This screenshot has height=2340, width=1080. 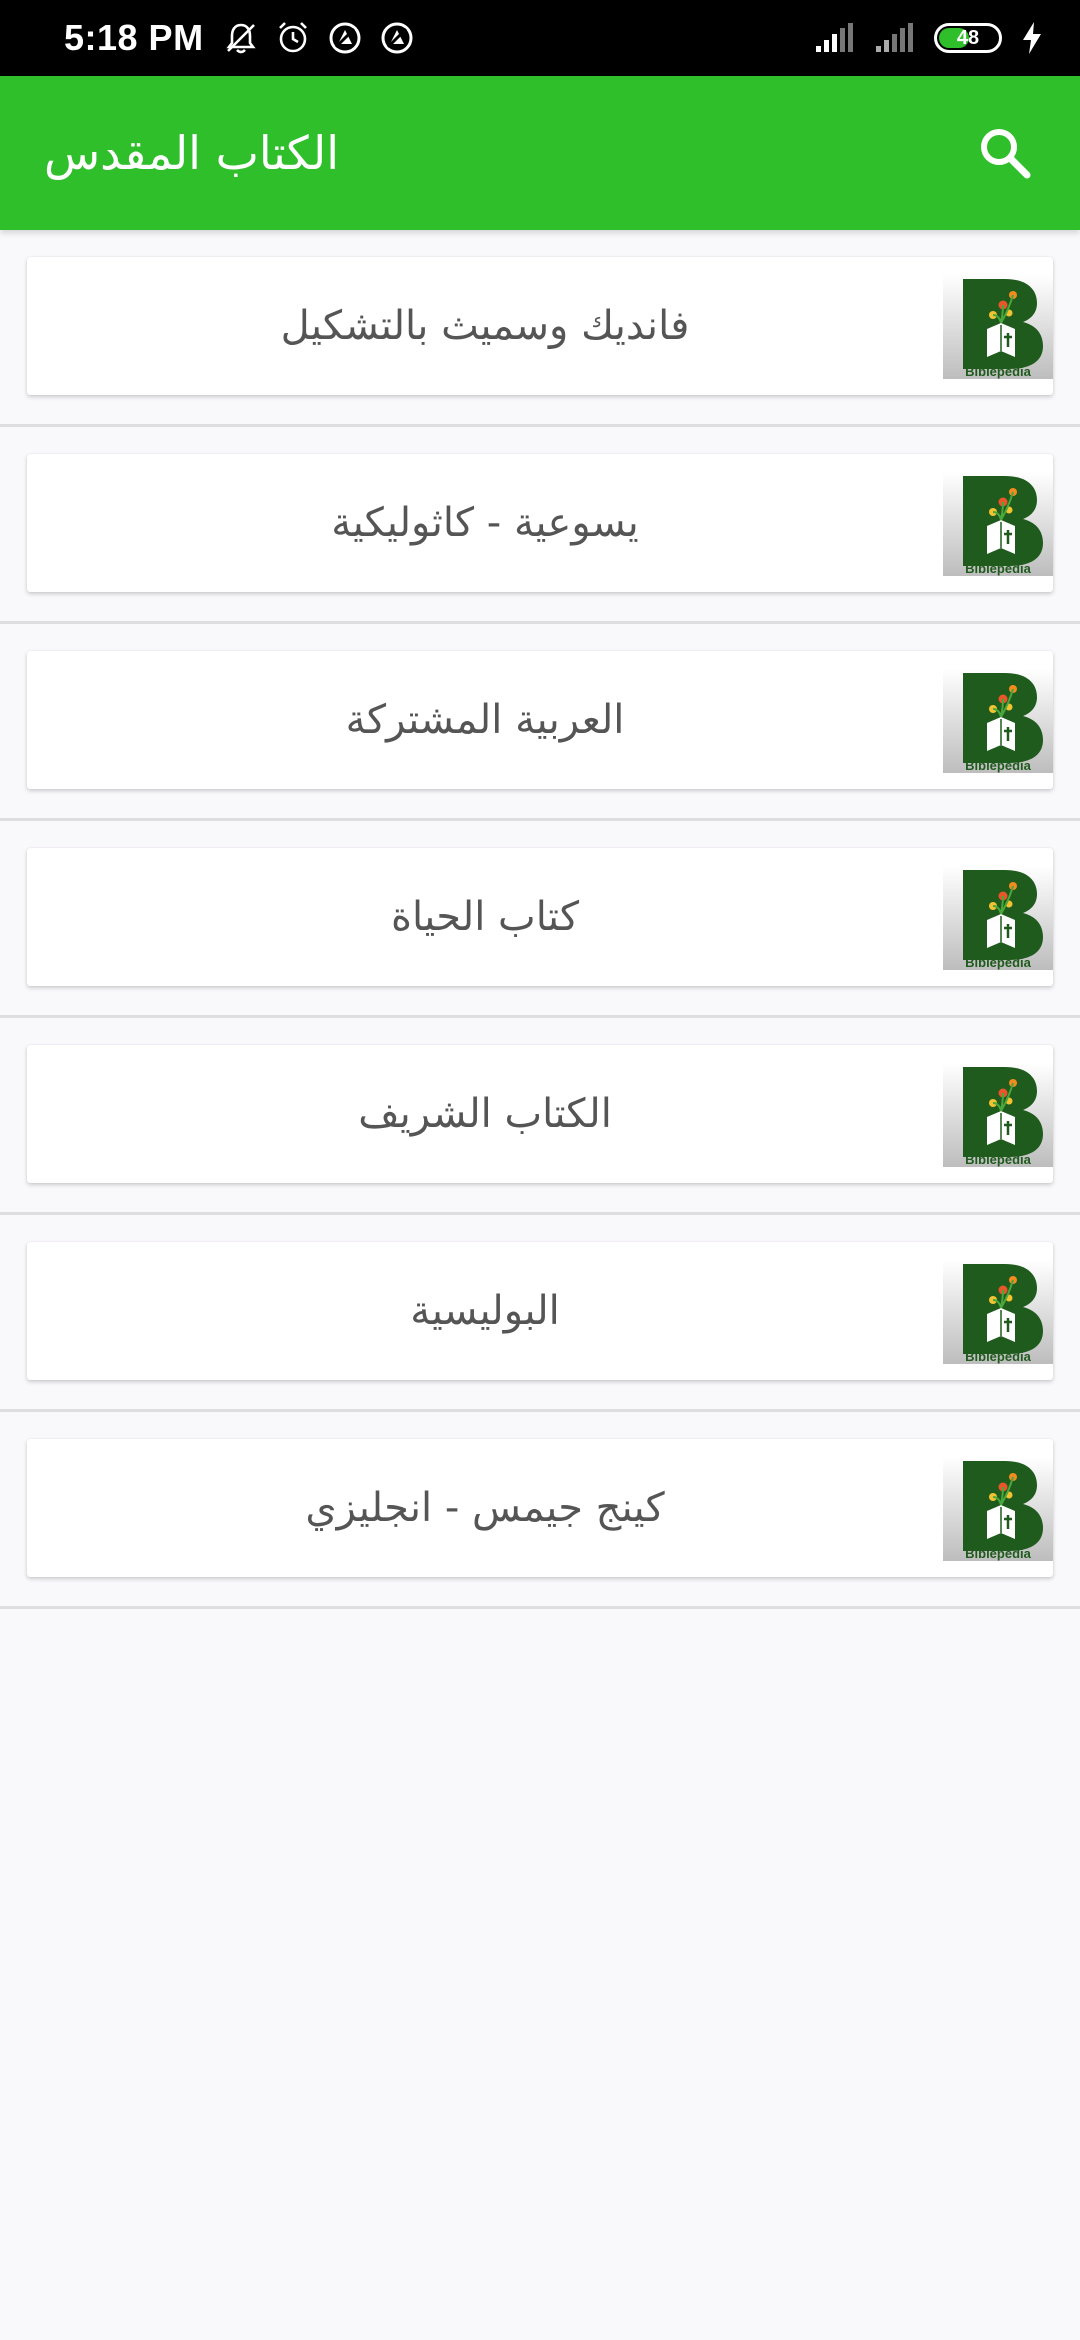 I want to click on version-title: كينج جيمس - انجليزي, so click(x=485, y=1508).